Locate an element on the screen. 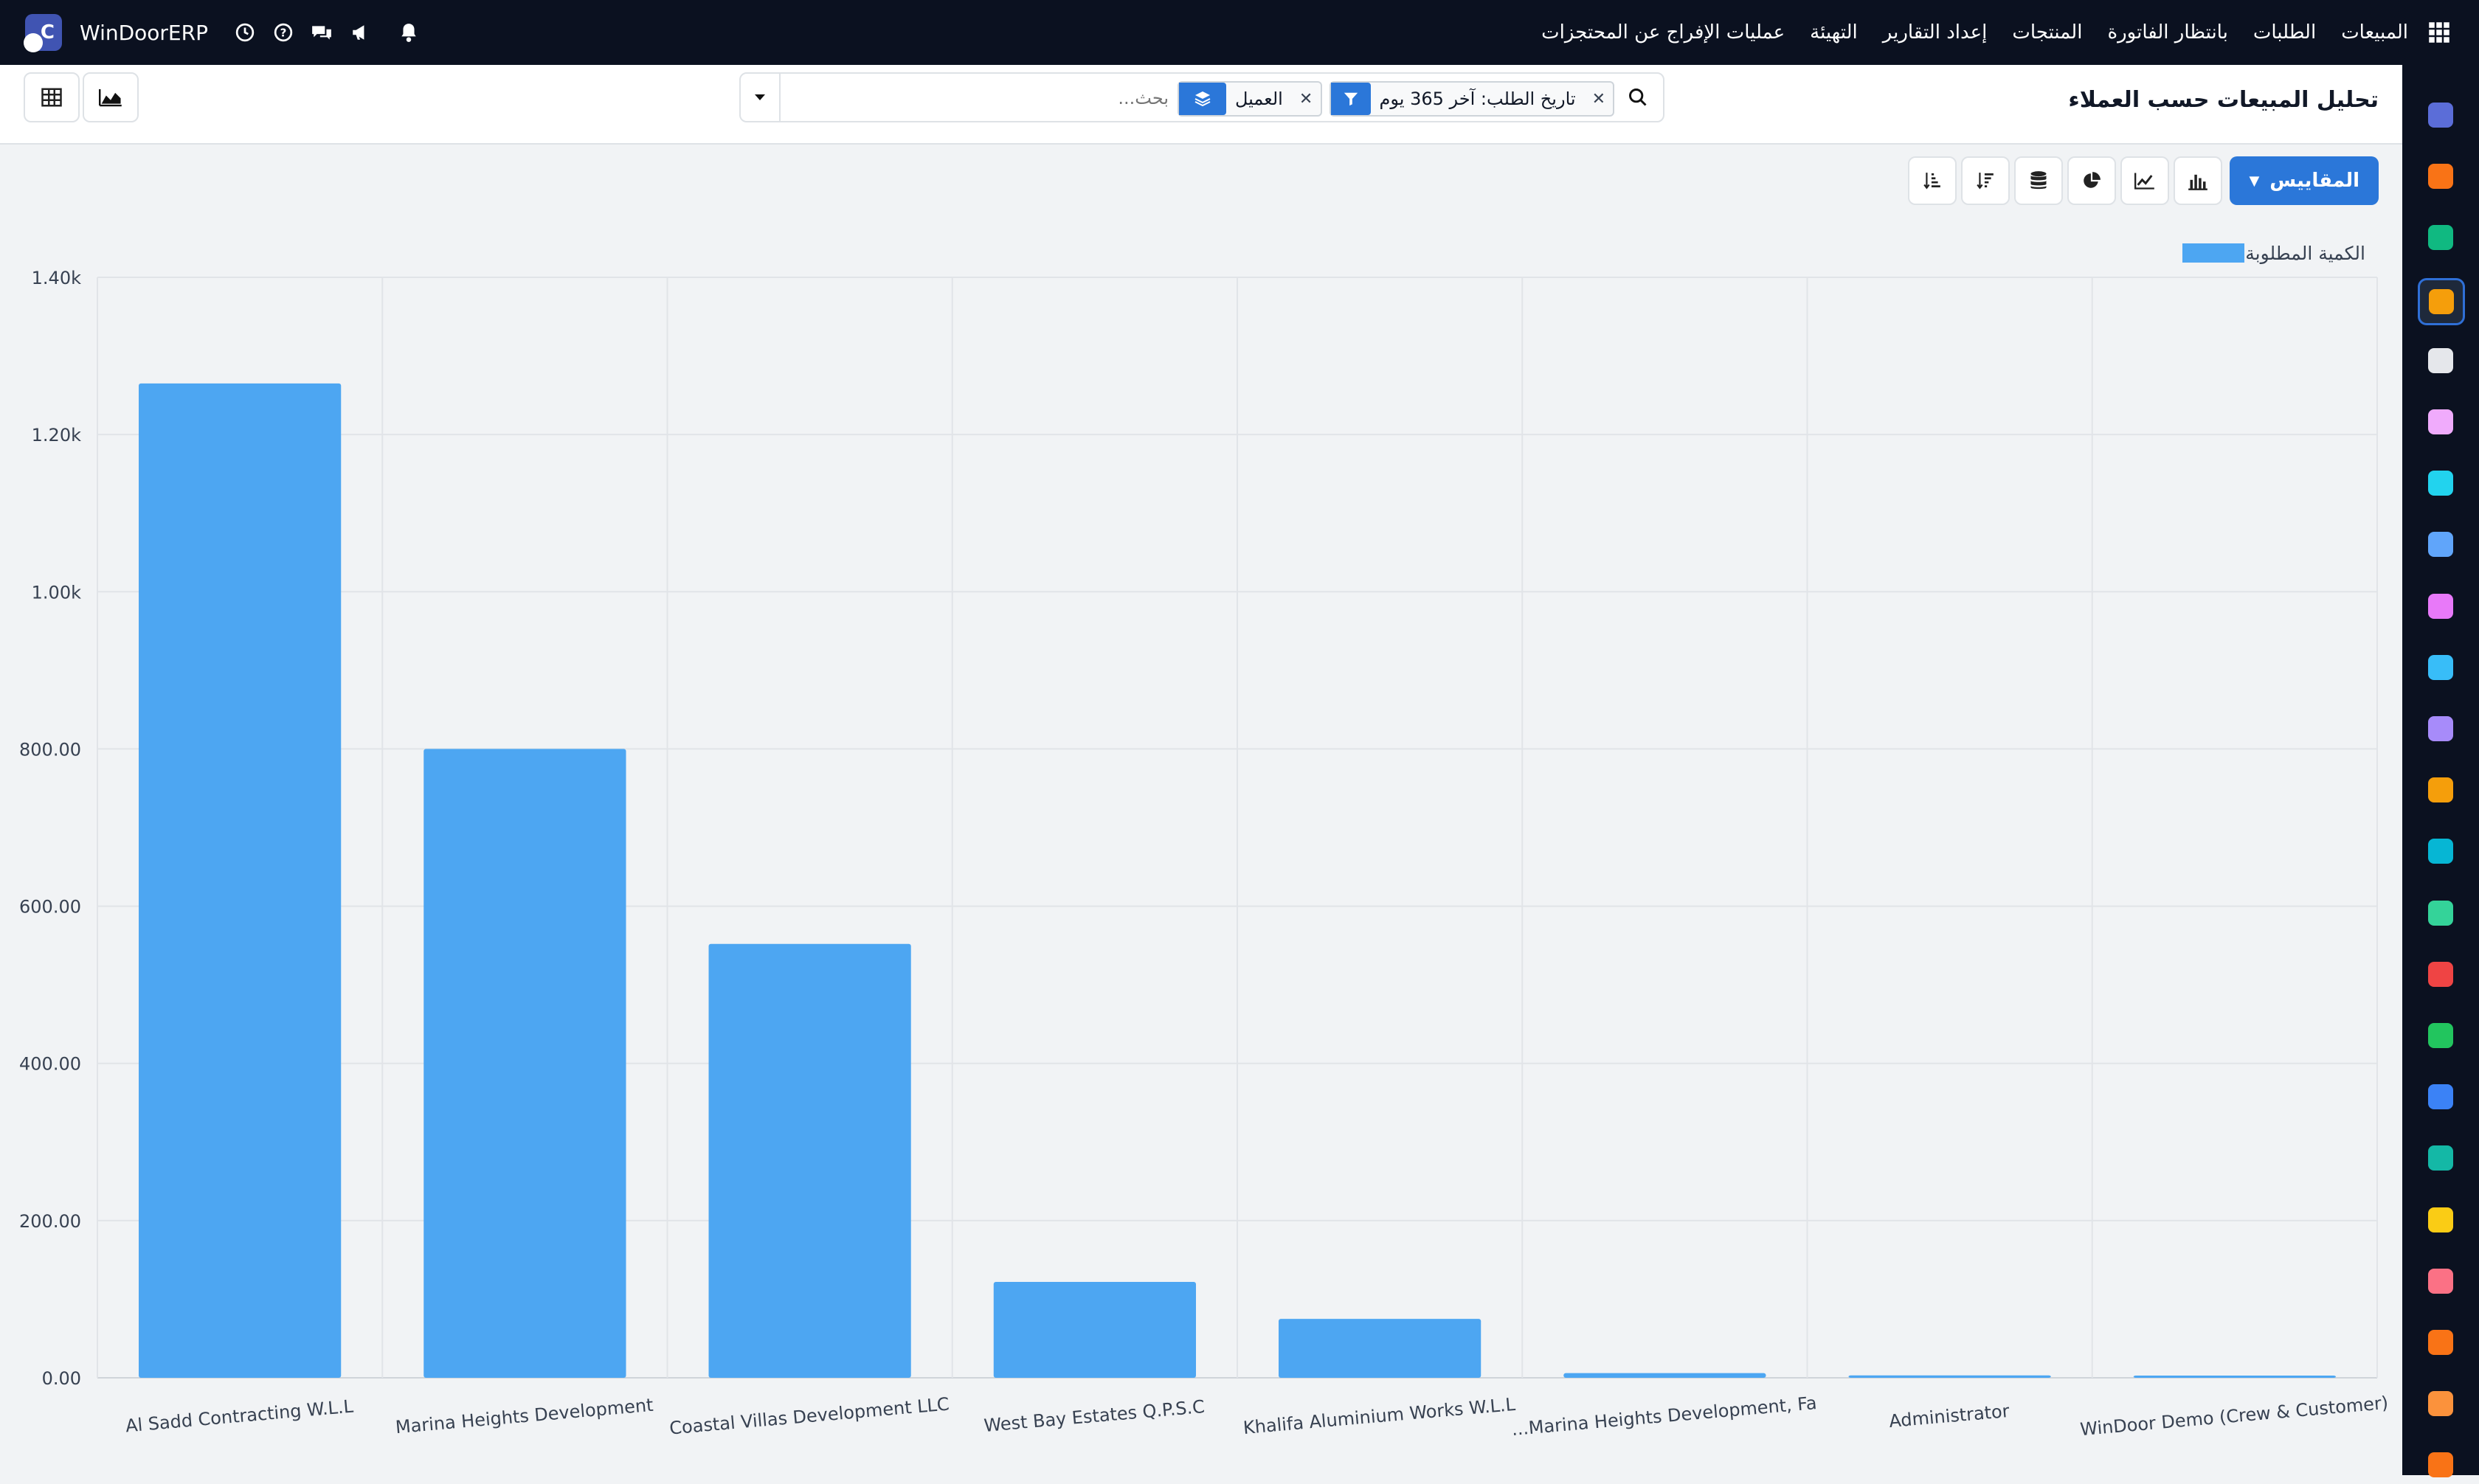  products-app-glyph is located at coordinates (2440, 606).